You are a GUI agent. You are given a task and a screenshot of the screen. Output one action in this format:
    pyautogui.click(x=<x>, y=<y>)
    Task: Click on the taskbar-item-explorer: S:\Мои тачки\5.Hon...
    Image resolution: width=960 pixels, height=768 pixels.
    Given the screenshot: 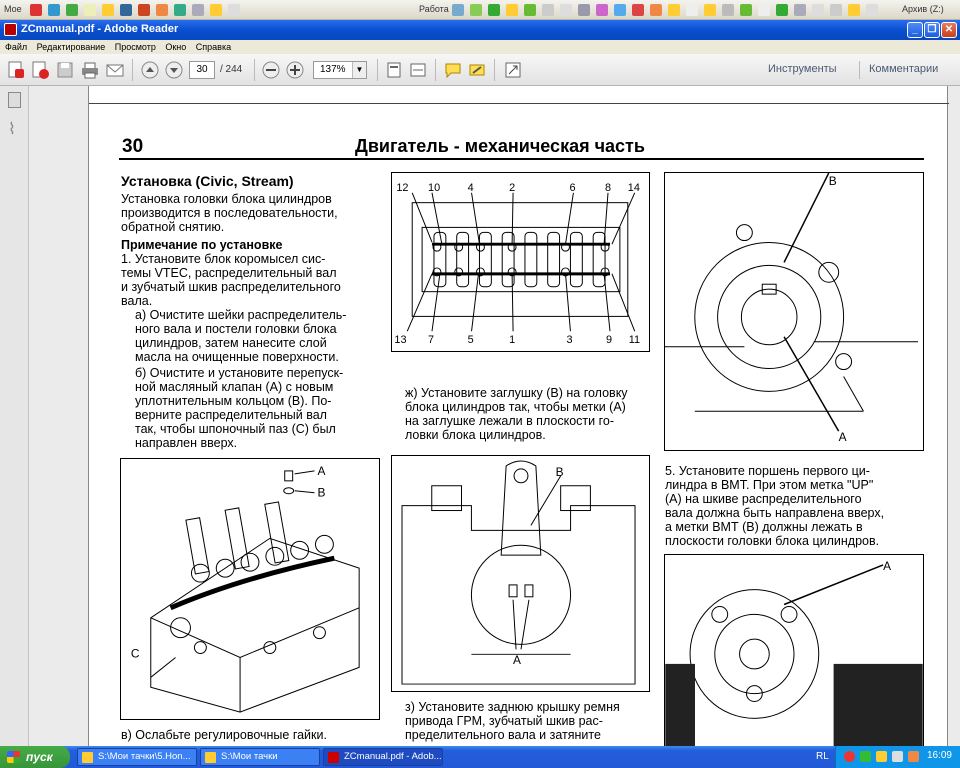 What is the action you would take?
    pyautogui.click(x=137, y=757)
    